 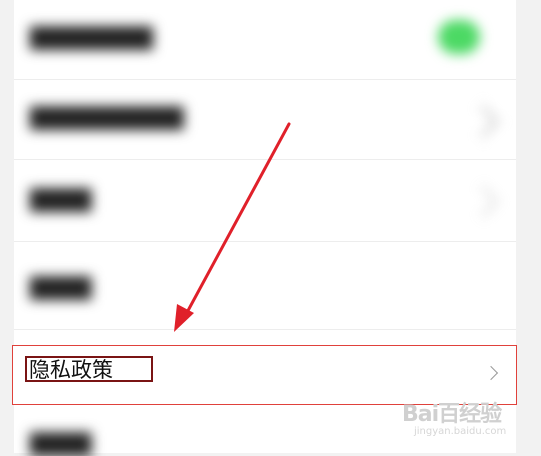 I want to click on privacy-policy-label: 隐私政策, so click(x=71, y=370).